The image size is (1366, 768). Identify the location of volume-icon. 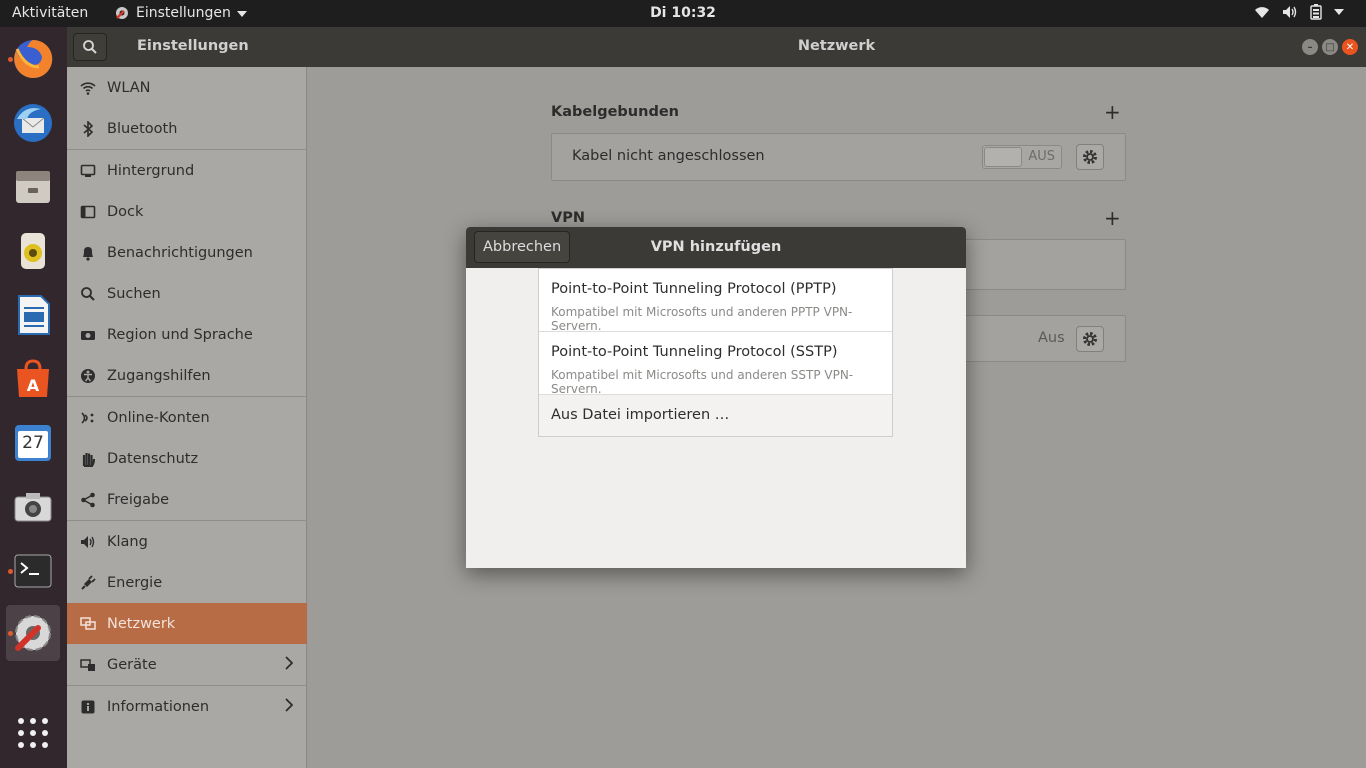
(1290, 12).